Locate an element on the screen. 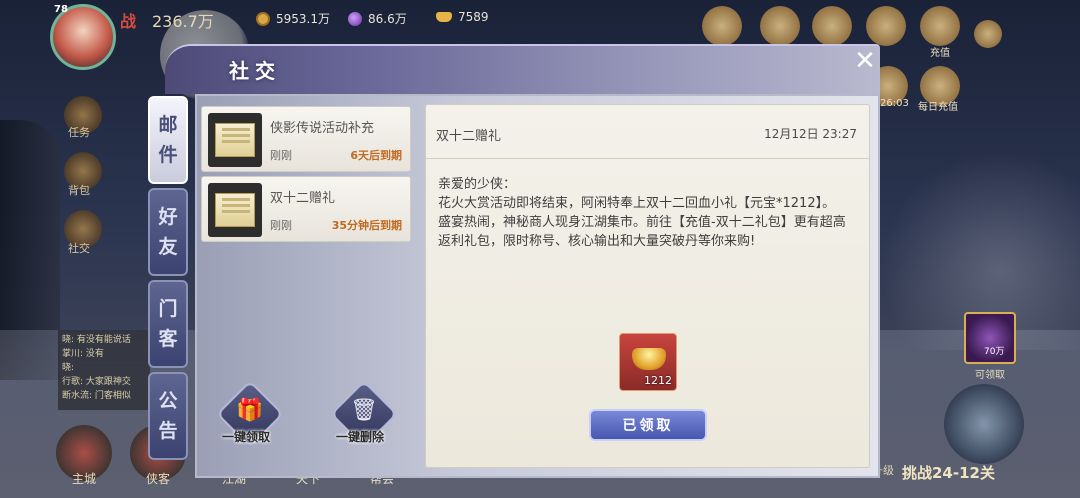  chat-line: 晓: is located at coordinates (68, 368).